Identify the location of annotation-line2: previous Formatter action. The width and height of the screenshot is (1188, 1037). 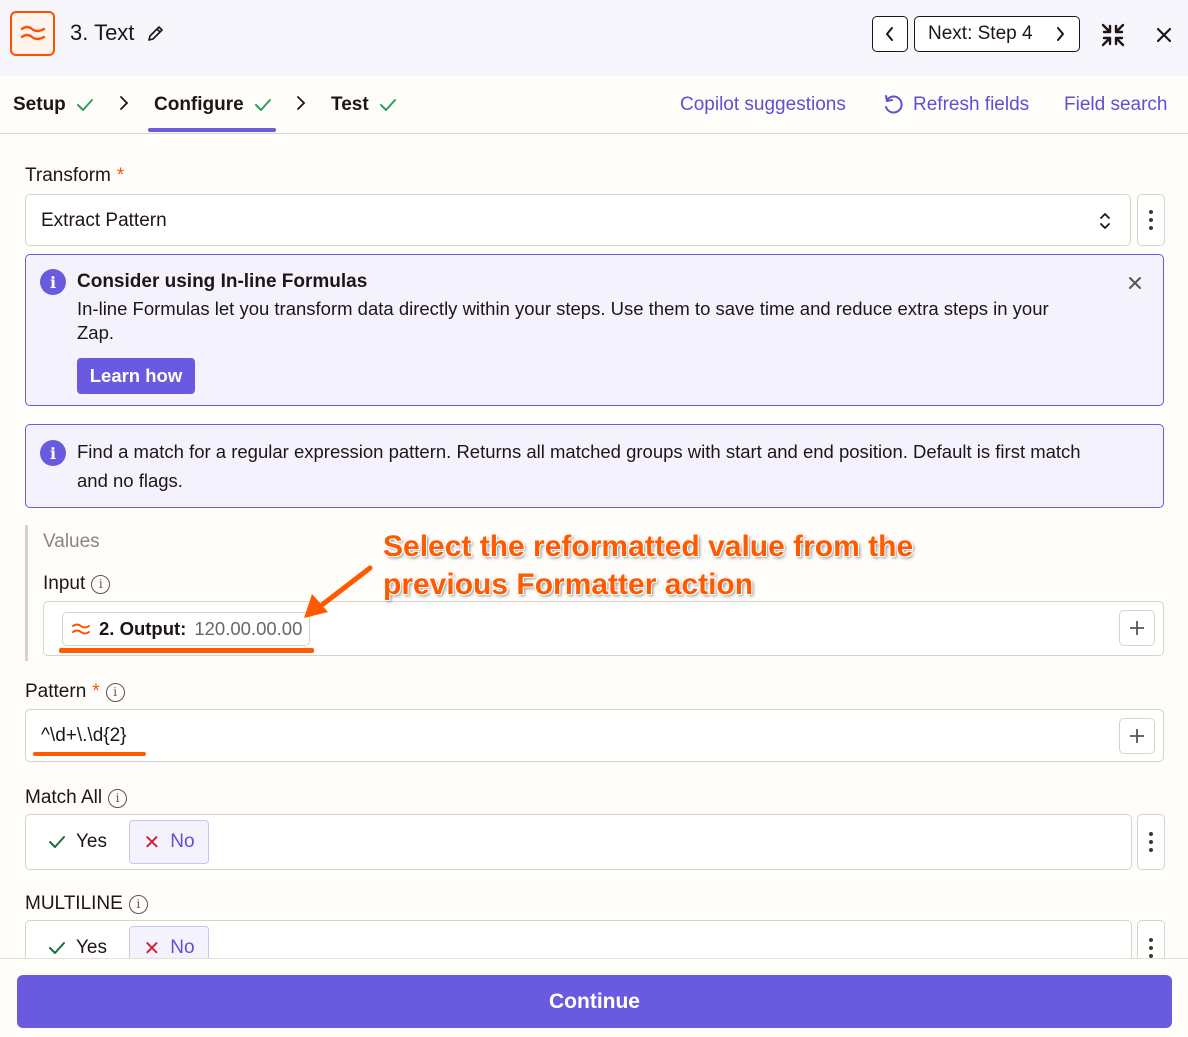
(568, 584).